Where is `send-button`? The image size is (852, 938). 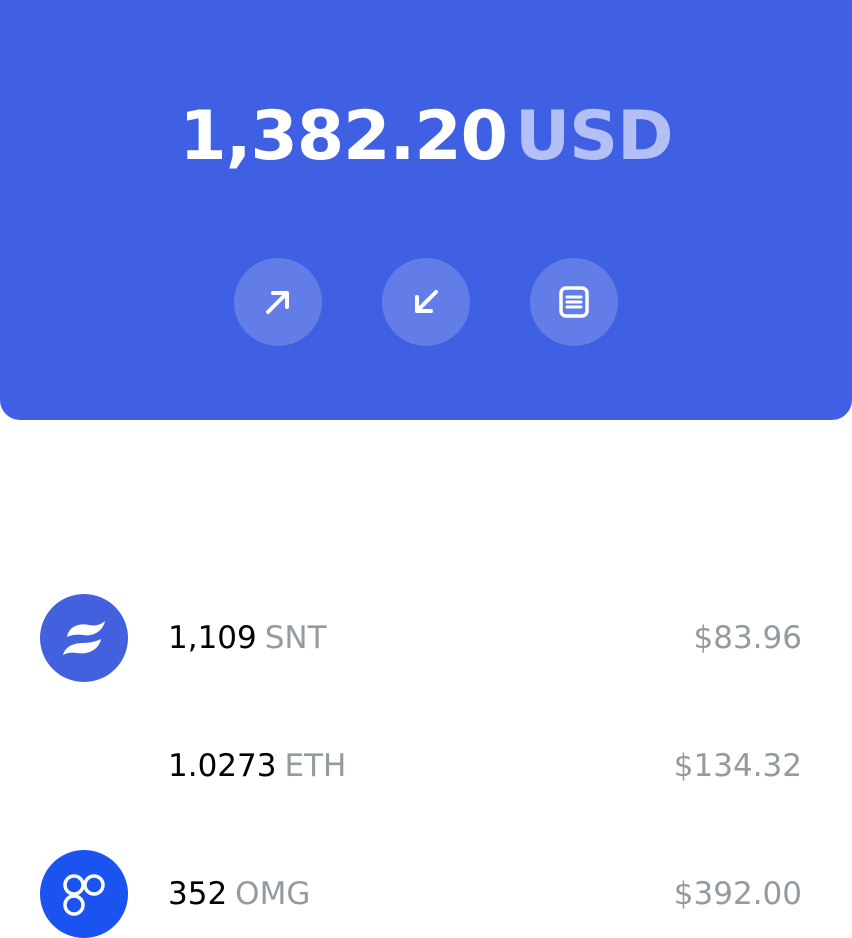
send-button is located at coordinates (278, 302).